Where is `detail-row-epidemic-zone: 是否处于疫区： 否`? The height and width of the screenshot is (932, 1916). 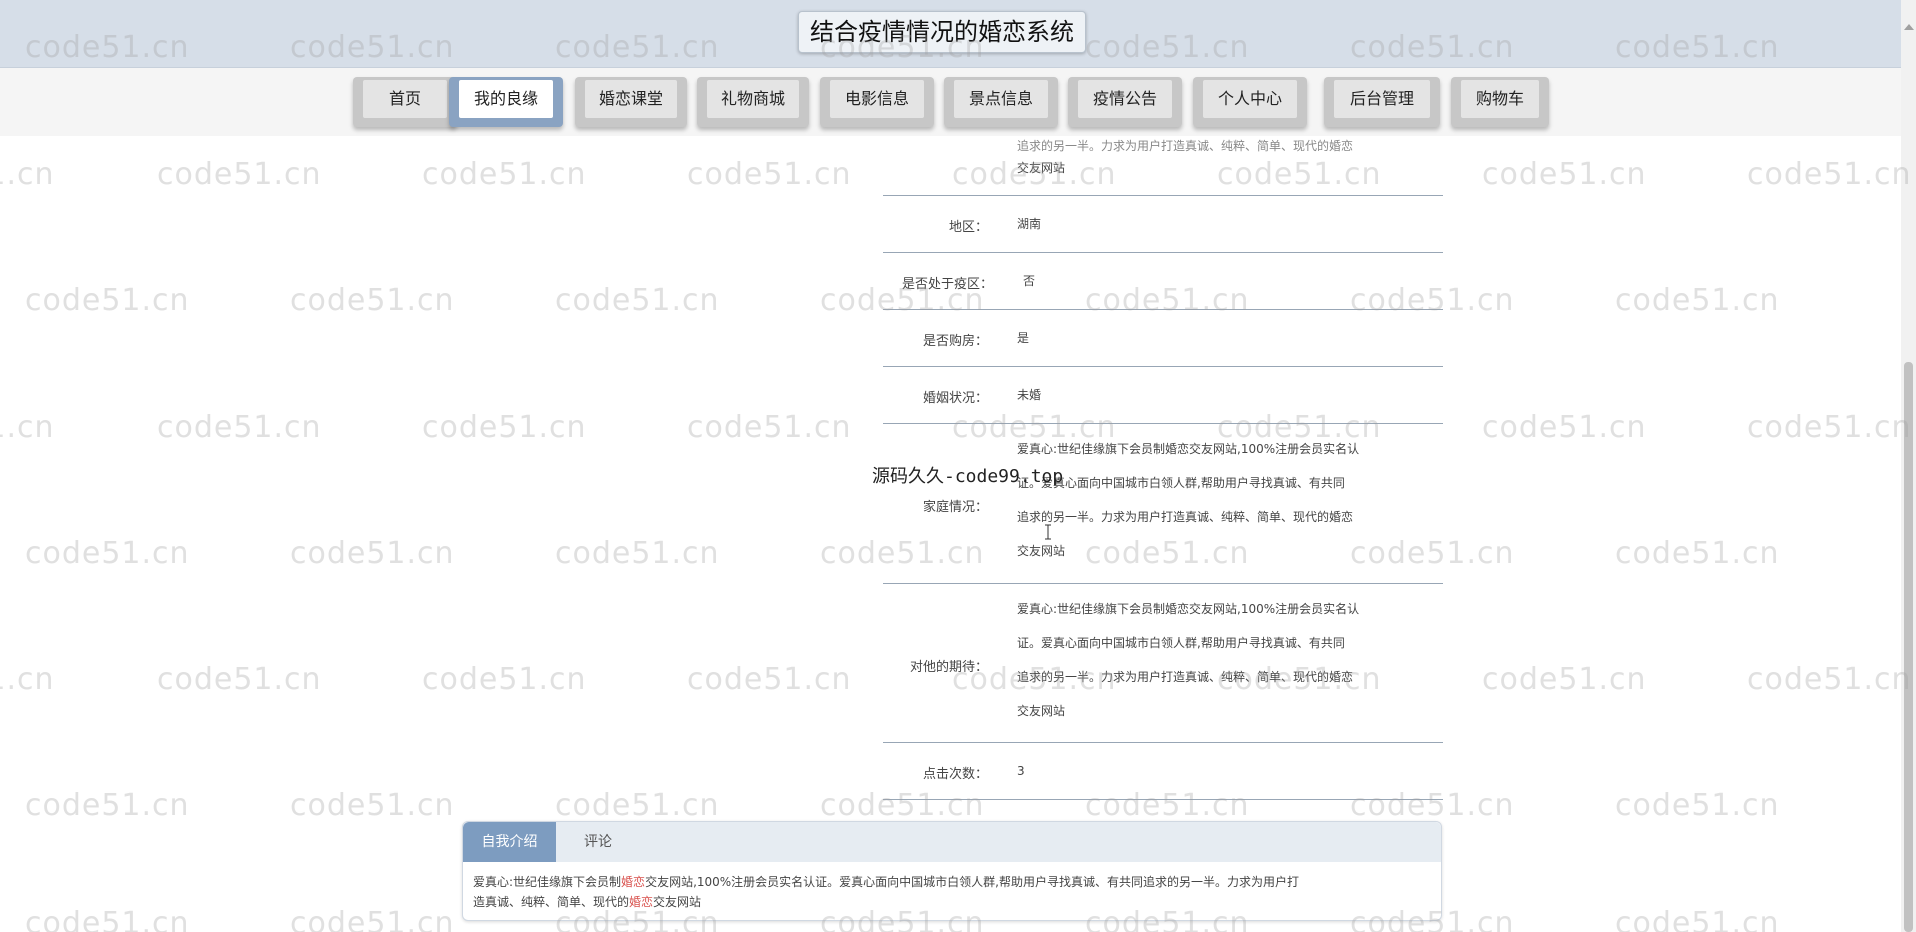 detail-row-epidemic-zone: 是否处于疫区： 否 is located at coordinates (1163, 281).